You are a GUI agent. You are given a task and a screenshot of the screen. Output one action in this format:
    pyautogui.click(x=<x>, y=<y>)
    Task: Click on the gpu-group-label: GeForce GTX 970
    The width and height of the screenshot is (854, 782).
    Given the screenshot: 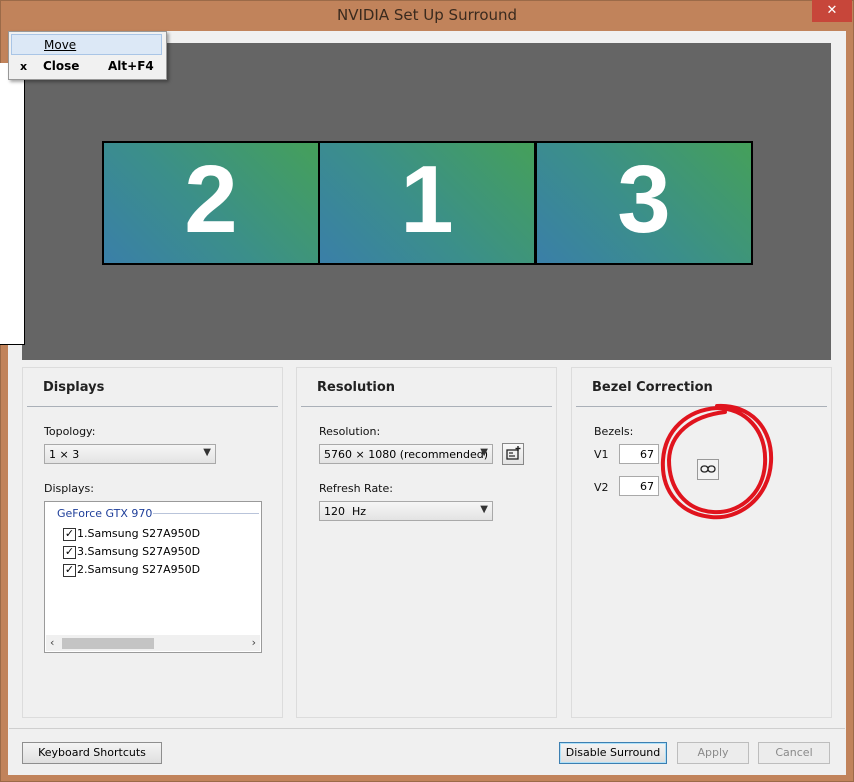 What is the action you would take?
    pyautogui.click(x=105, y=513)
    